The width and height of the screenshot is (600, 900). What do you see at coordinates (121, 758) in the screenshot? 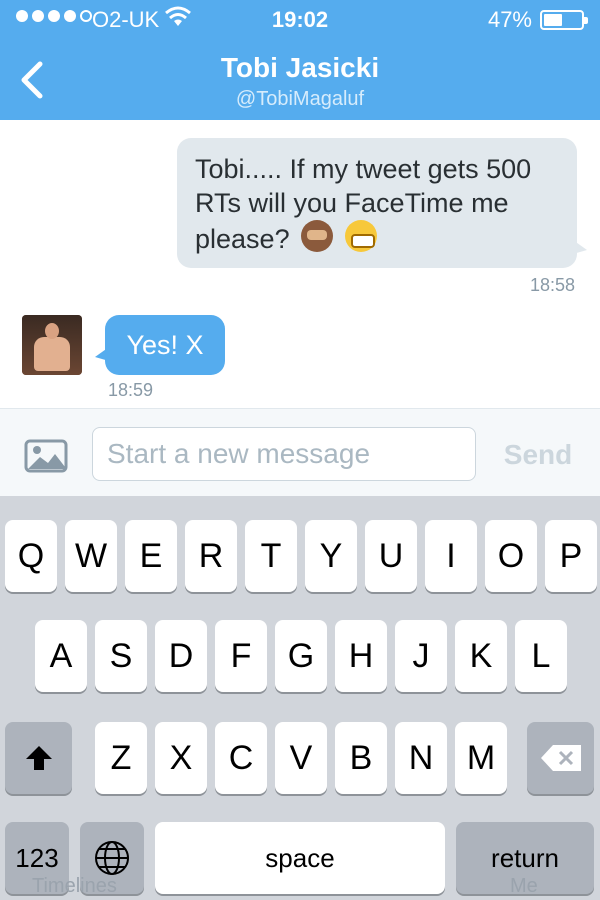
I see `key-z: Z` at bounding box center [121, 758].